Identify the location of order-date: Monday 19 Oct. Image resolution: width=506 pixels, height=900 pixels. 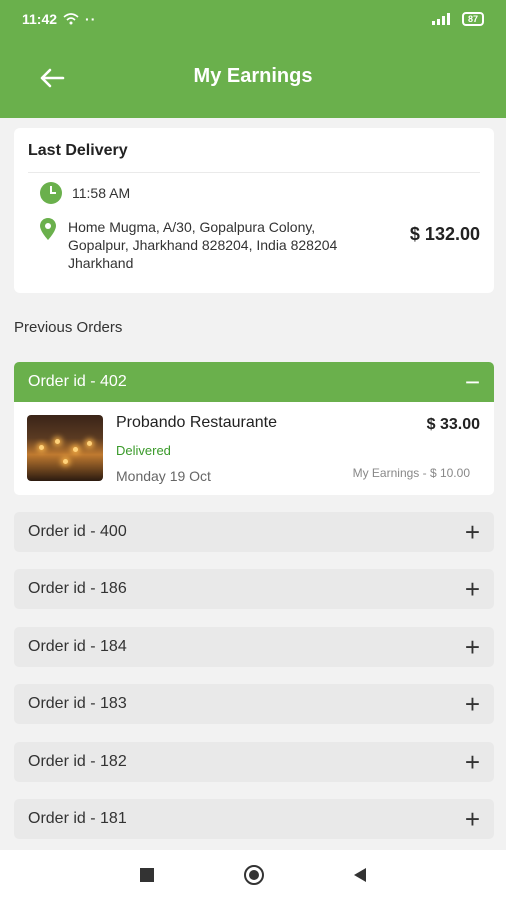
(163, 476).